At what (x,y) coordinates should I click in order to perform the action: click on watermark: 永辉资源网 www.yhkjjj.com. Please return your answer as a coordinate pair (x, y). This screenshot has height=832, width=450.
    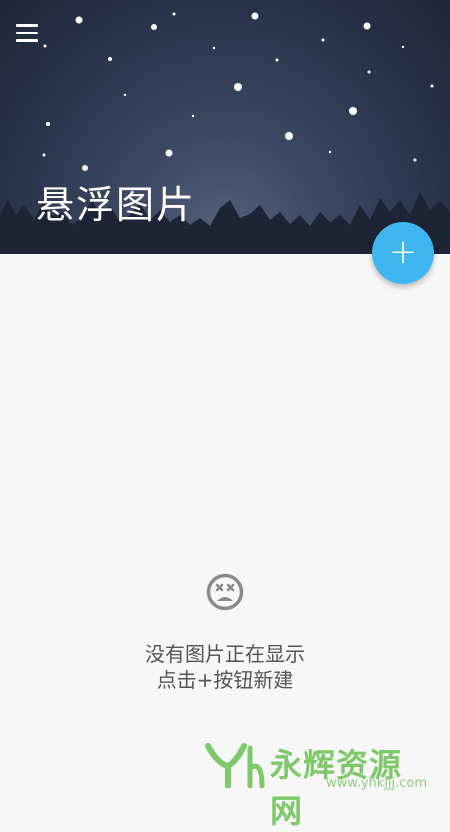
    Looking at the image, I should click on (319, 786).